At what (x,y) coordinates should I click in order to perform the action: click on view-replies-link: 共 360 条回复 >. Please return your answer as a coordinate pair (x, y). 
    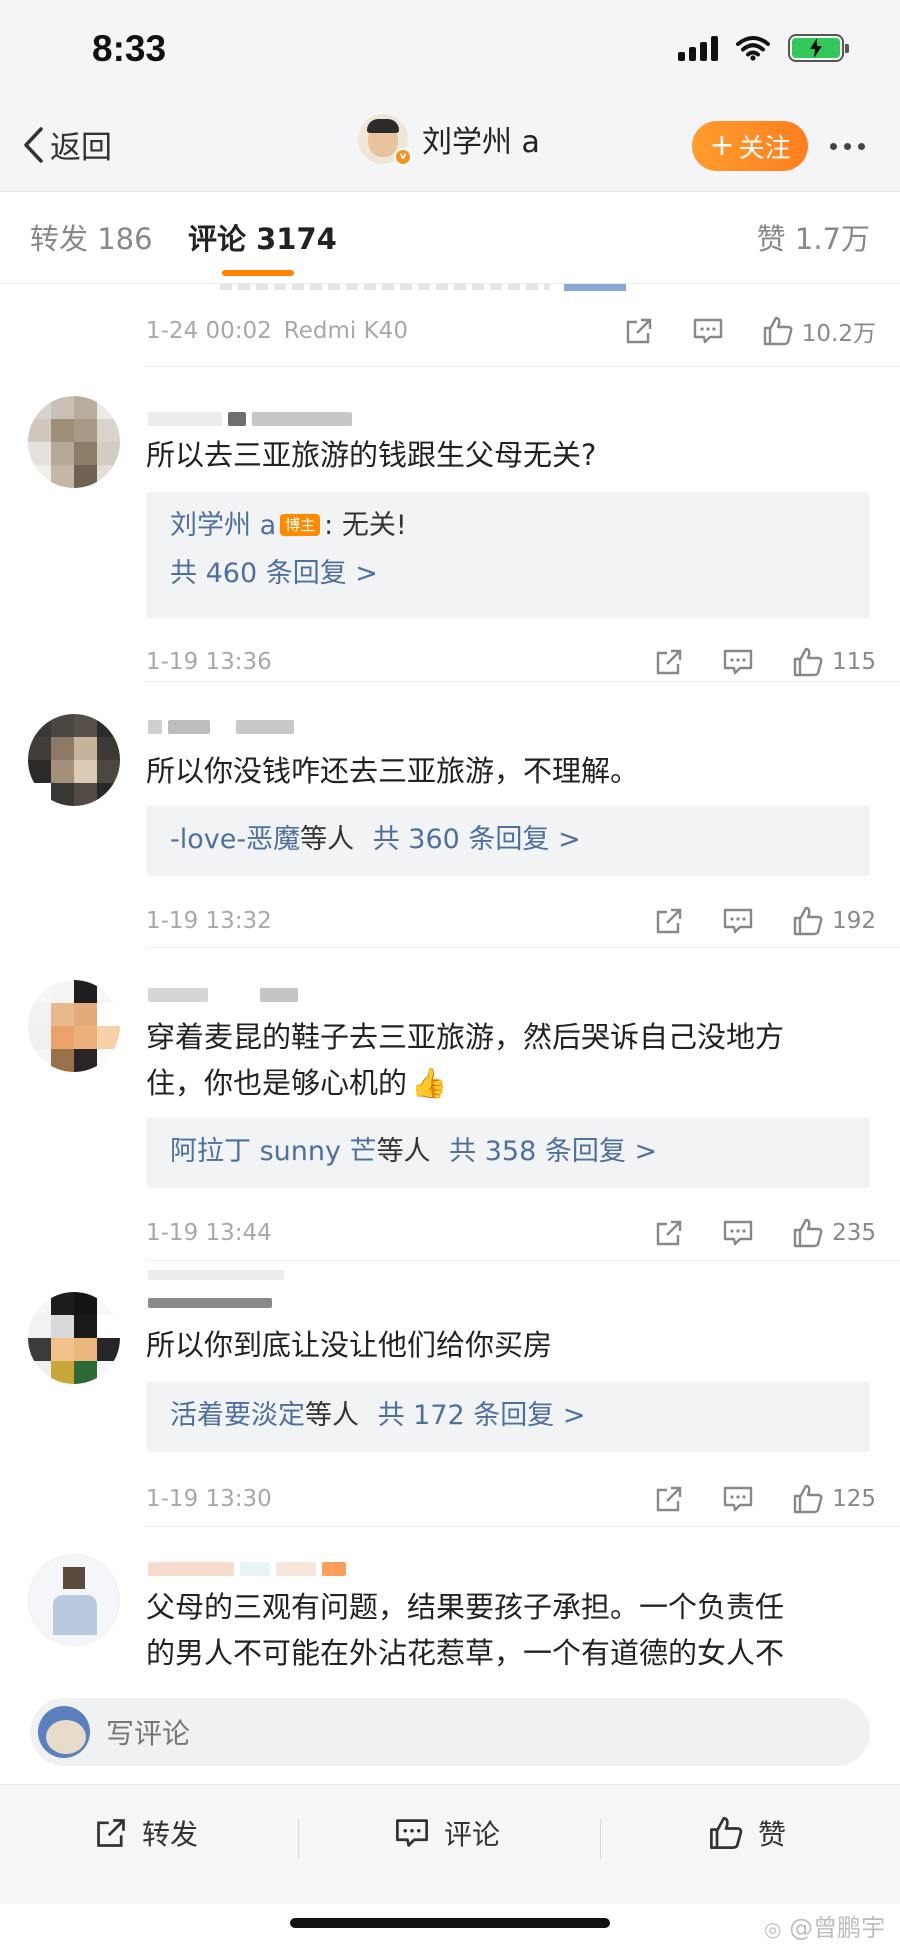
    Looking at the image, I should click on (477, 839).